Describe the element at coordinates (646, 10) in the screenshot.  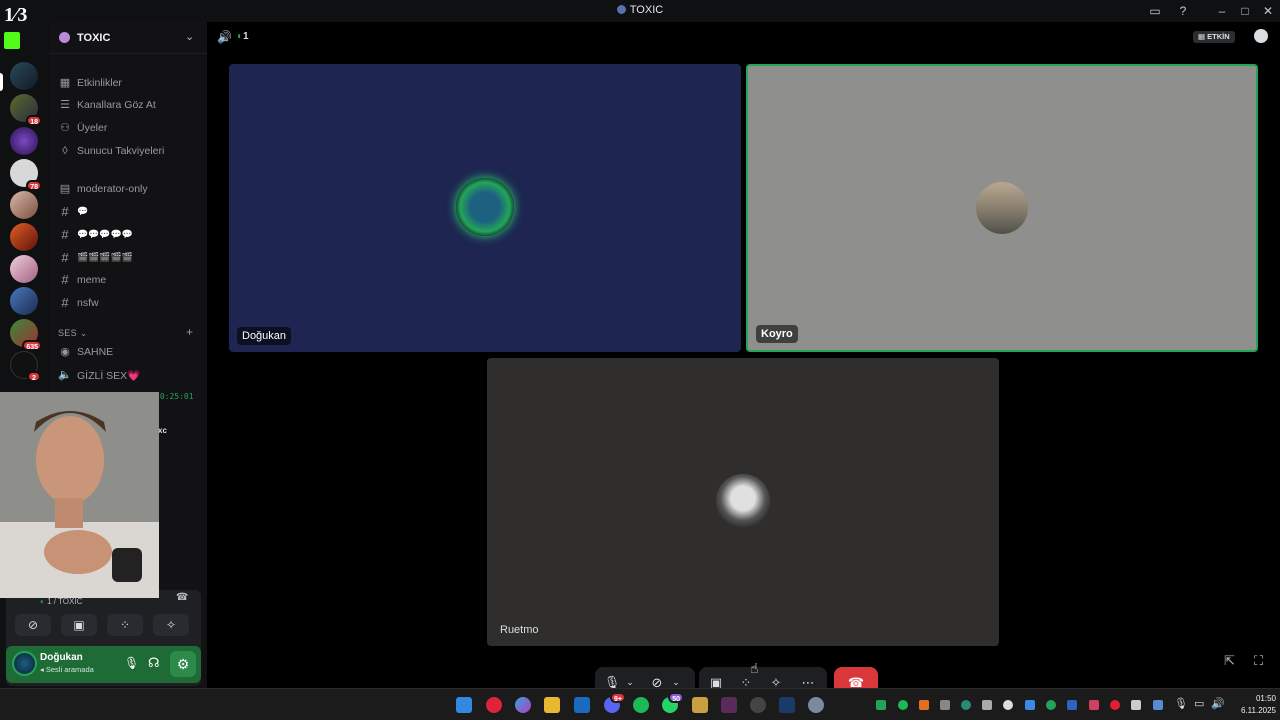
I see `window-title-text: TOXIC` at that location.